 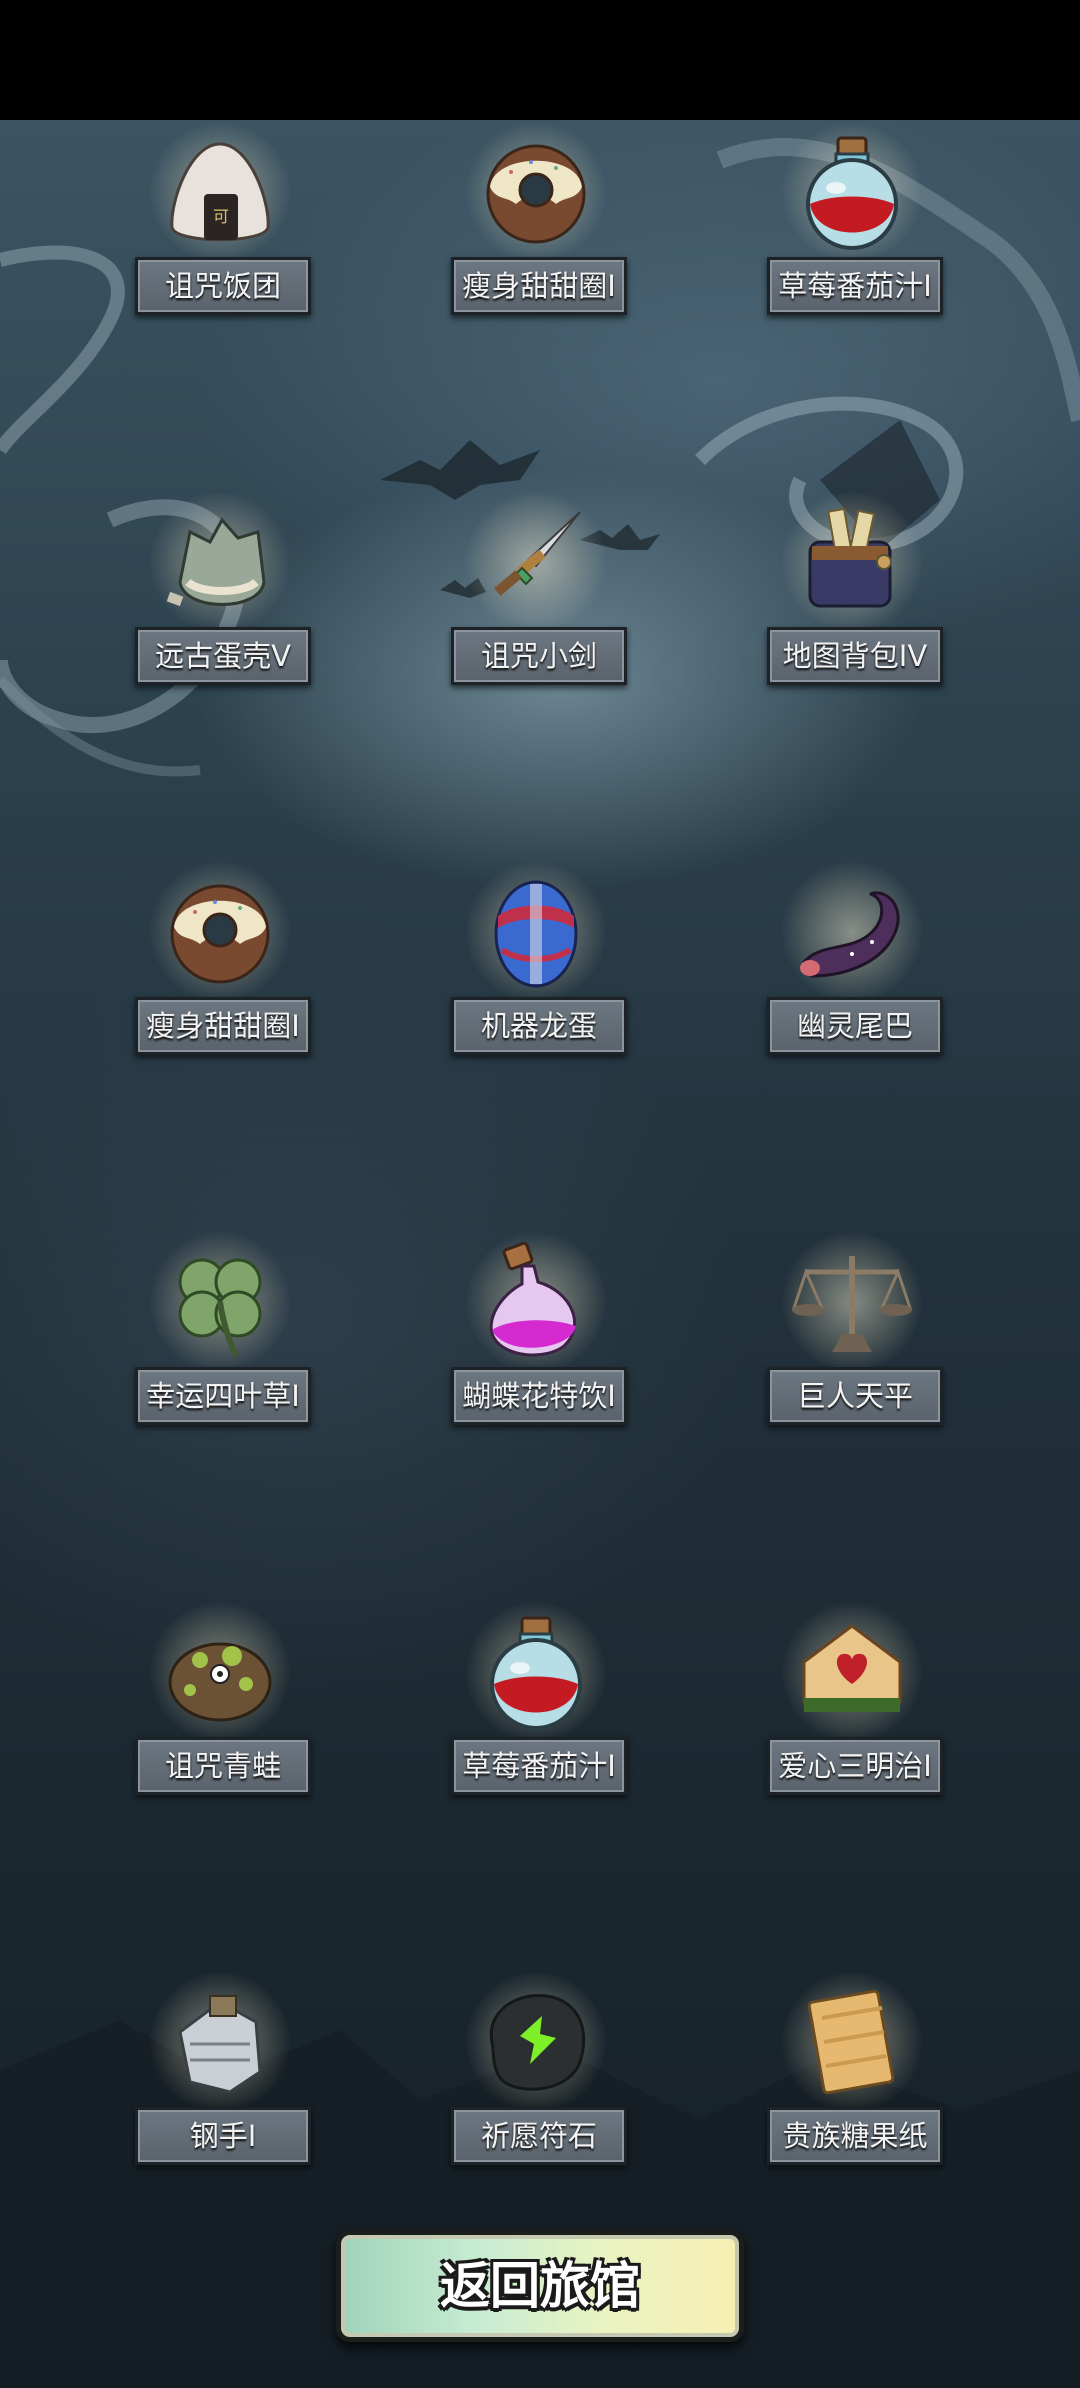 I want to click on item-label: 远古蛋壳V, so click(x=223, y=656).